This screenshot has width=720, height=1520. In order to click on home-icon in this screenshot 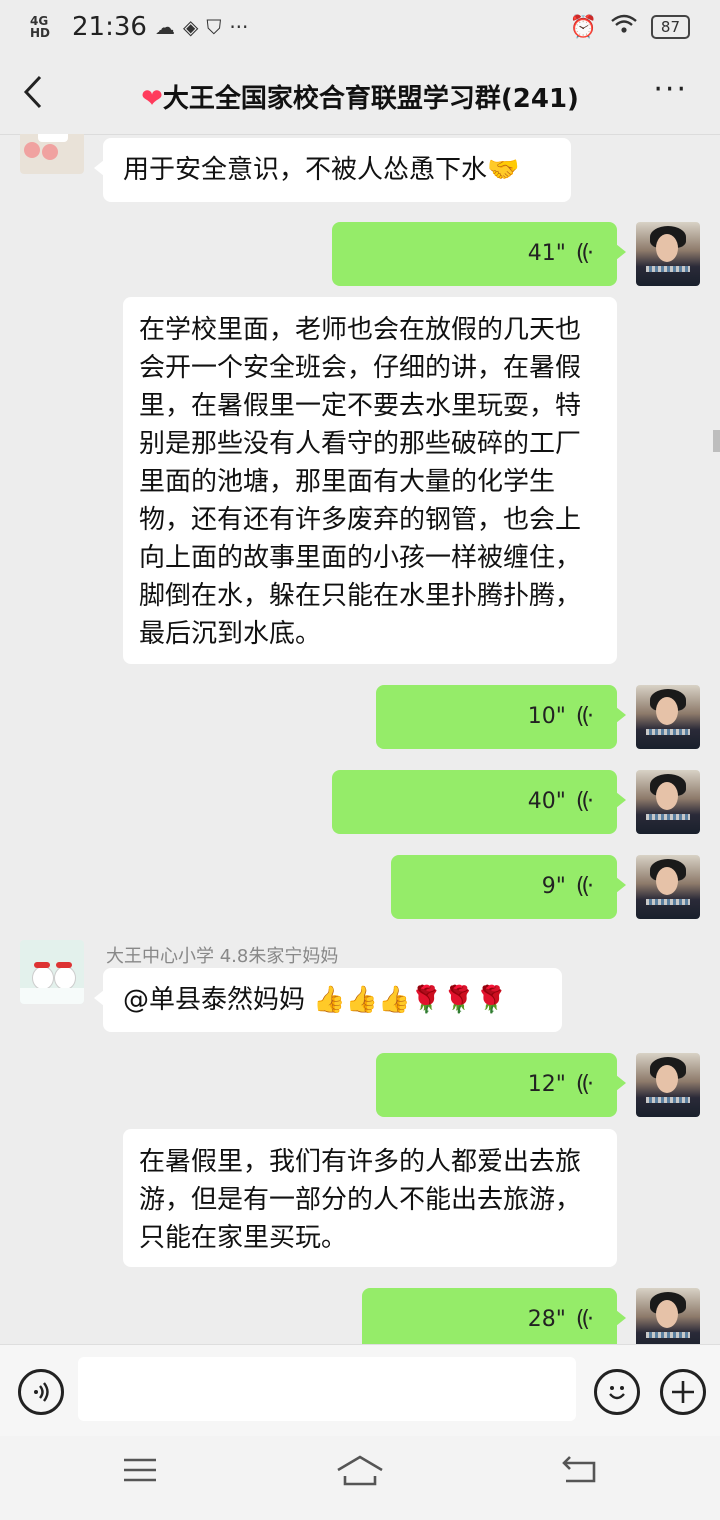, I will do `click(360, 1470)`.